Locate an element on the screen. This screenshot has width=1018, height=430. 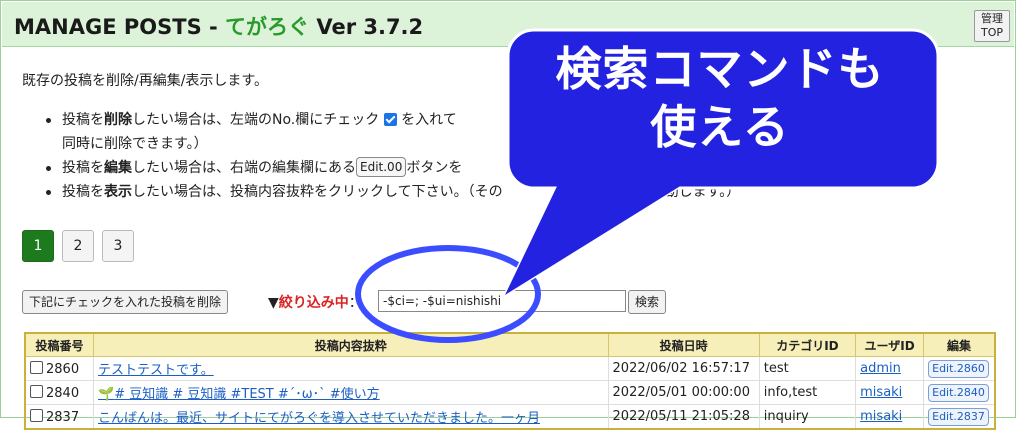
checkbox-checked-icon is located at coordinates (390, 119).